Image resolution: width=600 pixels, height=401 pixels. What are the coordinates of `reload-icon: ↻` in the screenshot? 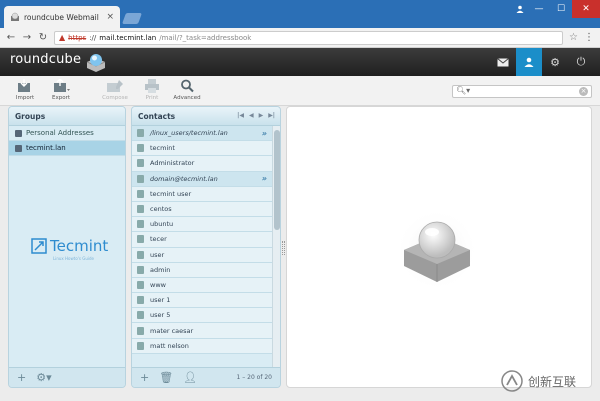 It's located at (43, 37).